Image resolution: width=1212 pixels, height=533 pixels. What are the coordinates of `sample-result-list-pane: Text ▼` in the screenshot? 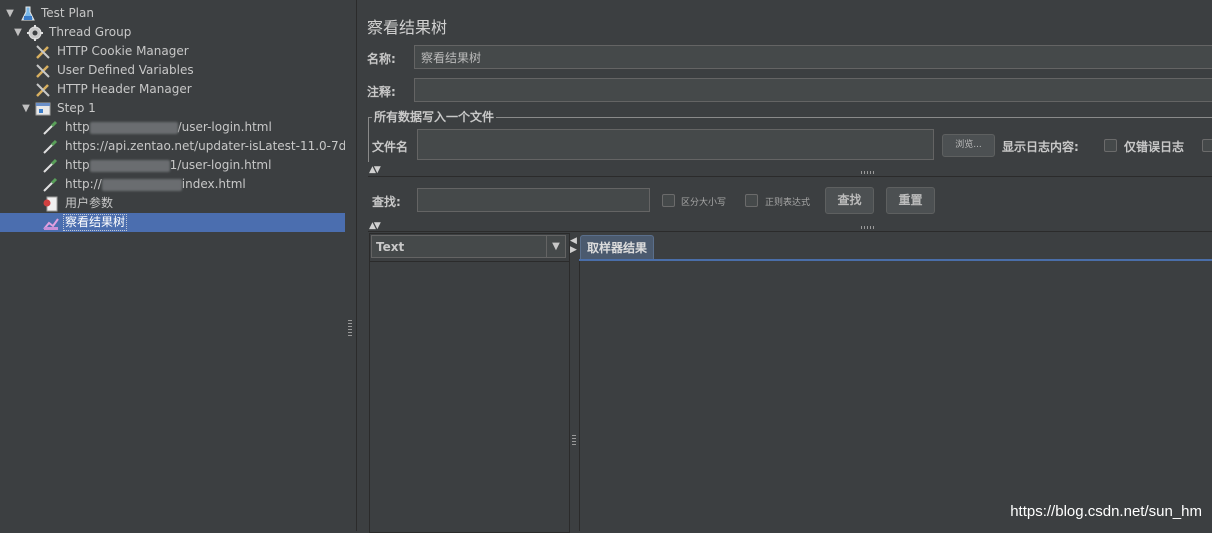 It's located at (469, 383).